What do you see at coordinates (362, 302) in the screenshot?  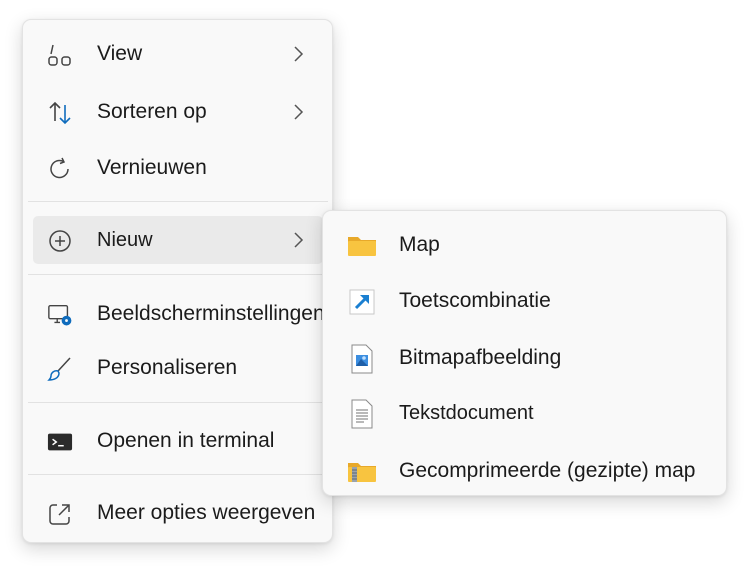 I see `shortcut-icon` at bounding box center [362, 302].